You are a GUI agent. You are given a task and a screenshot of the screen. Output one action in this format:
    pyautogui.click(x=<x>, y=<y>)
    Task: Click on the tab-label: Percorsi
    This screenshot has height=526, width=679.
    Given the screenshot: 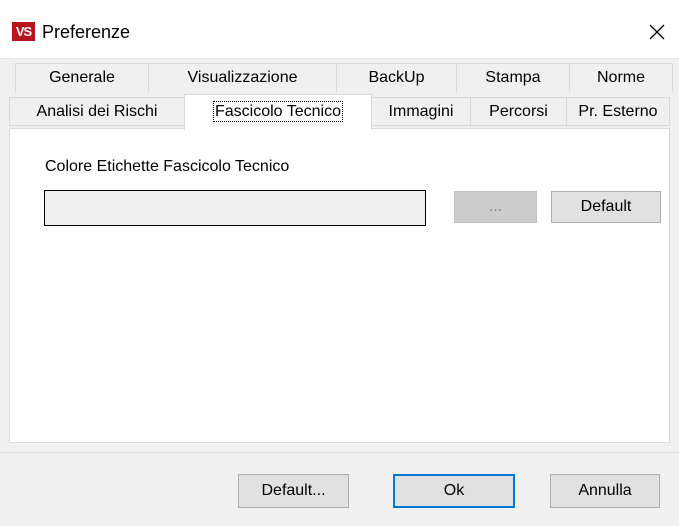 What is the action you would take?
    pyautogui.click(x=518, y=111)
    